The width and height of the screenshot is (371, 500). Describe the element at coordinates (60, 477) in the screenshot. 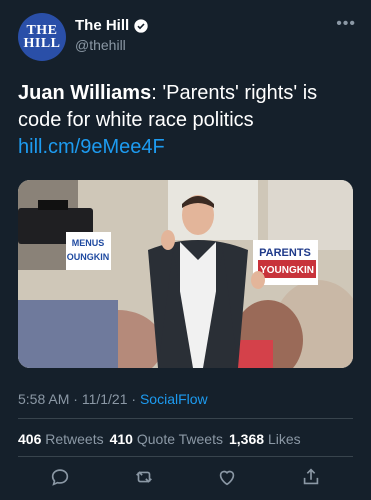

I see `reply-icon` at that location.